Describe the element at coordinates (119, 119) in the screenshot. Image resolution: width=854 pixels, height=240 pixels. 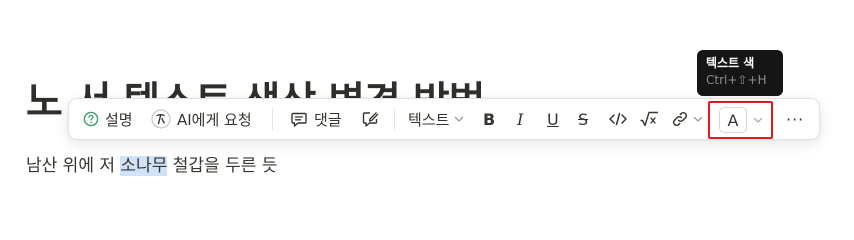
I see `explain-label: 설명` at that location.